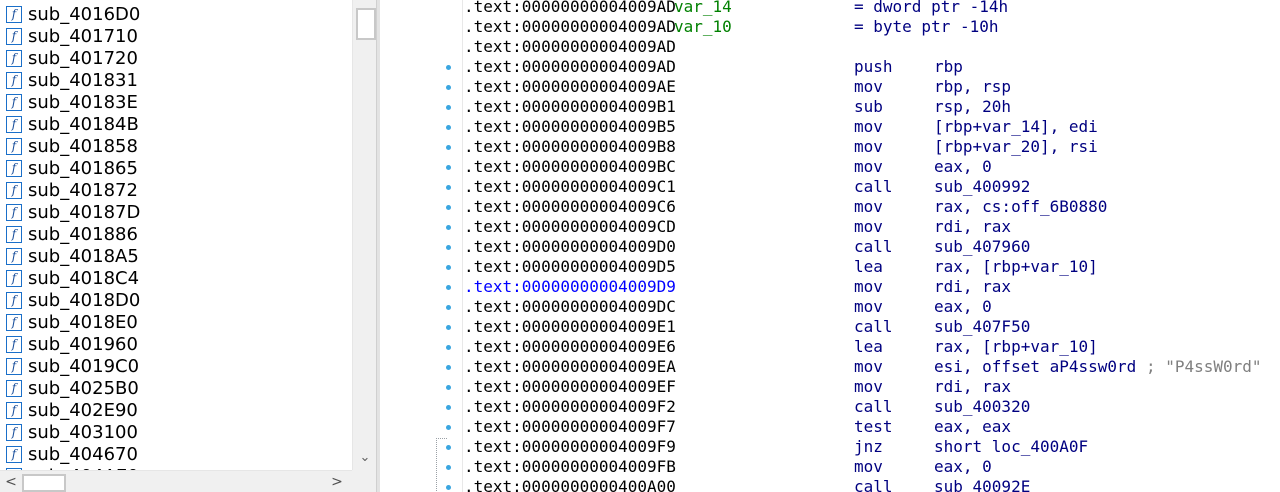 This screenshot has height=492, width=1280. Describe the element at coordinates (83, 322) in the screenshot. I see `function-name: sub_4018E0` at that location.